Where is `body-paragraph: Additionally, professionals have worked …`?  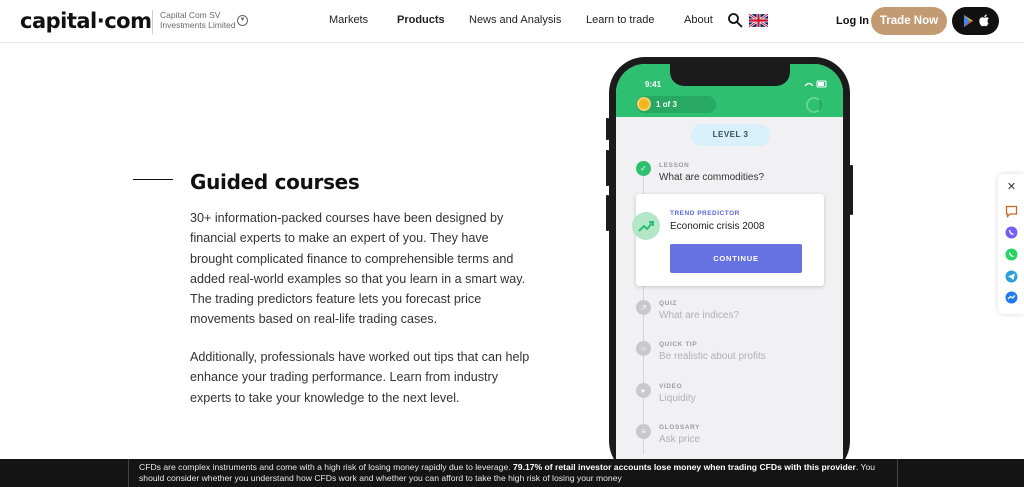
body-paragraph: Additionally, professionals have worked … is located at coordinates (360, 377).